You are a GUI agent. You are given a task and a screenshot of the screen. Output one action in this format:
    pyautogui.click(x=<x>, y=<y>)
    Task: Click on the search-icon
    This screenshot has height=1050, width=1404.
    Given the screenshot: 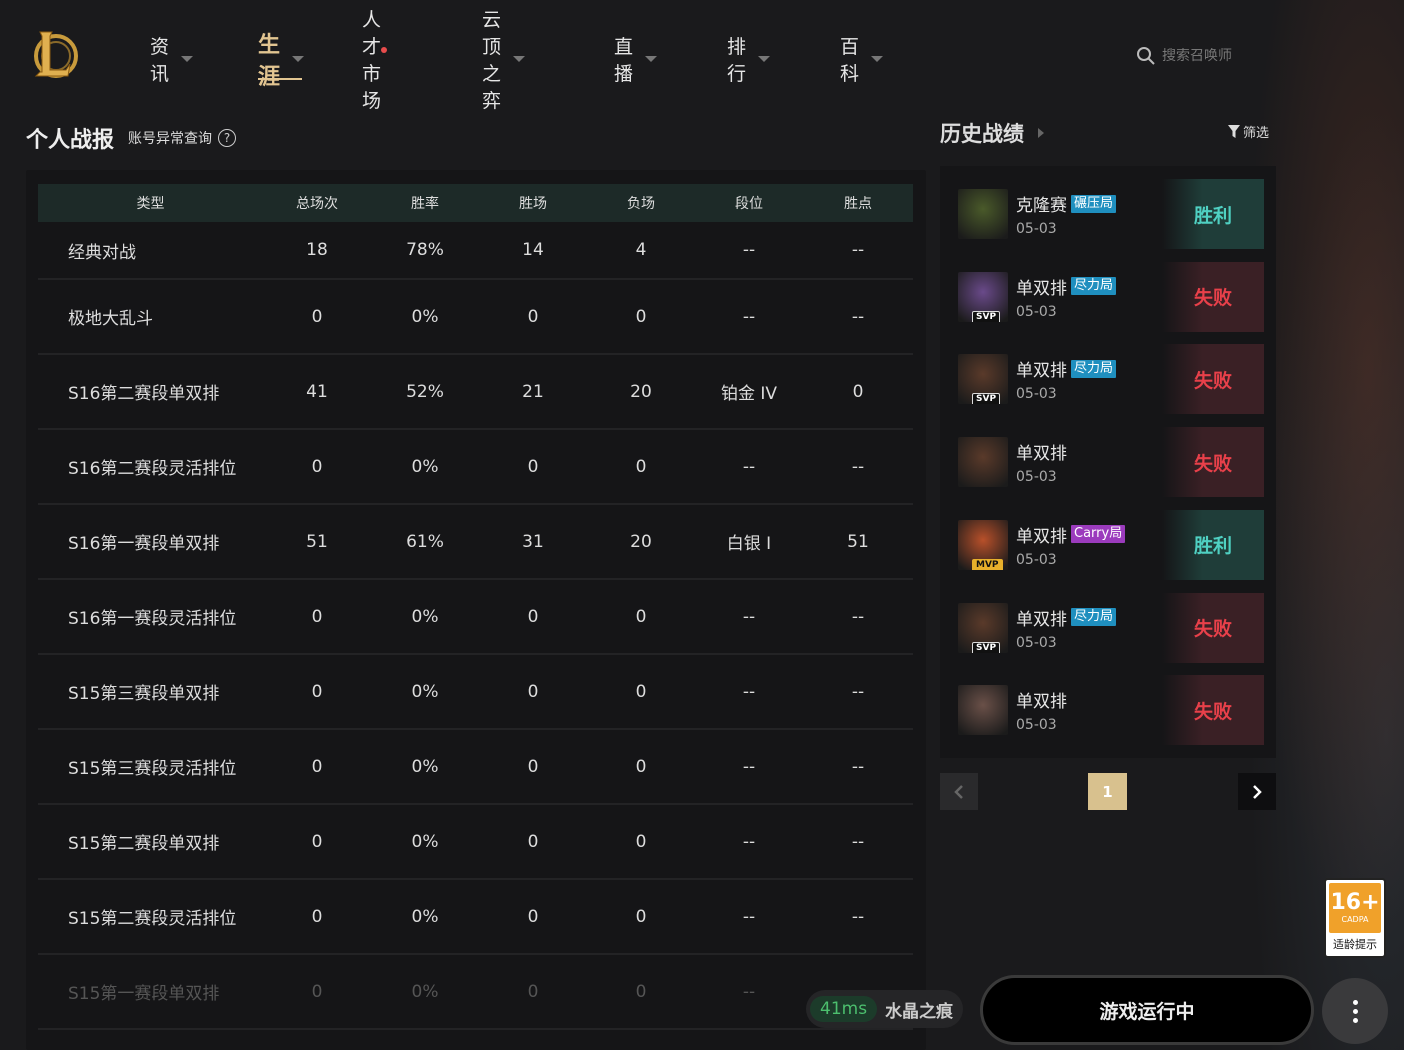 What is the action you would take?
    pyautogui.click(x=1146, y=56)
    